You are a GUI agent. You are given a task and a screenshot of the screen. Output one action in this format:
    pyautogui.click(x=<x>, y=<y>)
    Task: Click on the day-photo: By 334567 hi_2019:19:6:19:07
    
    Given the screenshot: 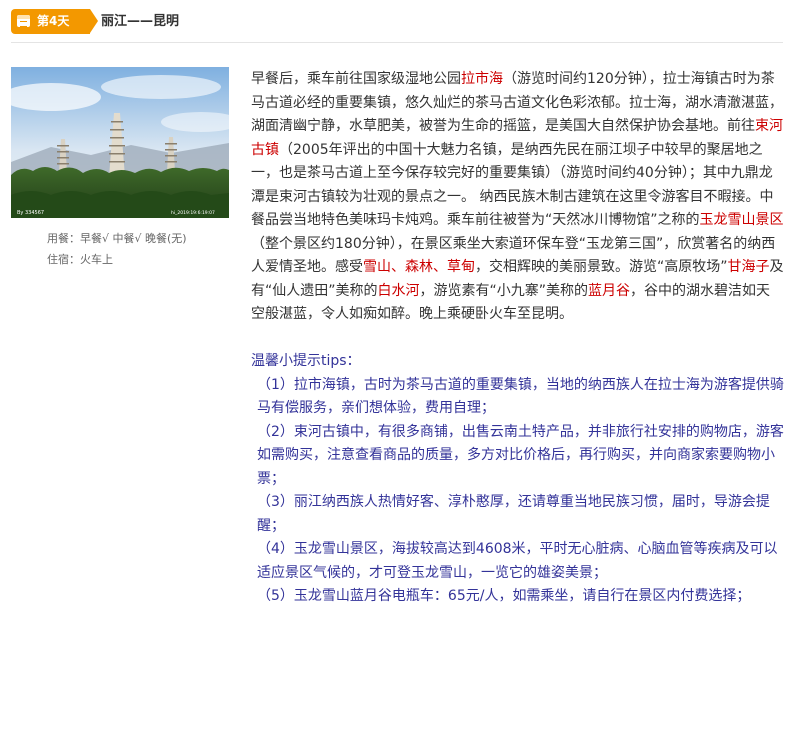 What is the action you would take?
    pyautogui.click(x=120, y=142)
    